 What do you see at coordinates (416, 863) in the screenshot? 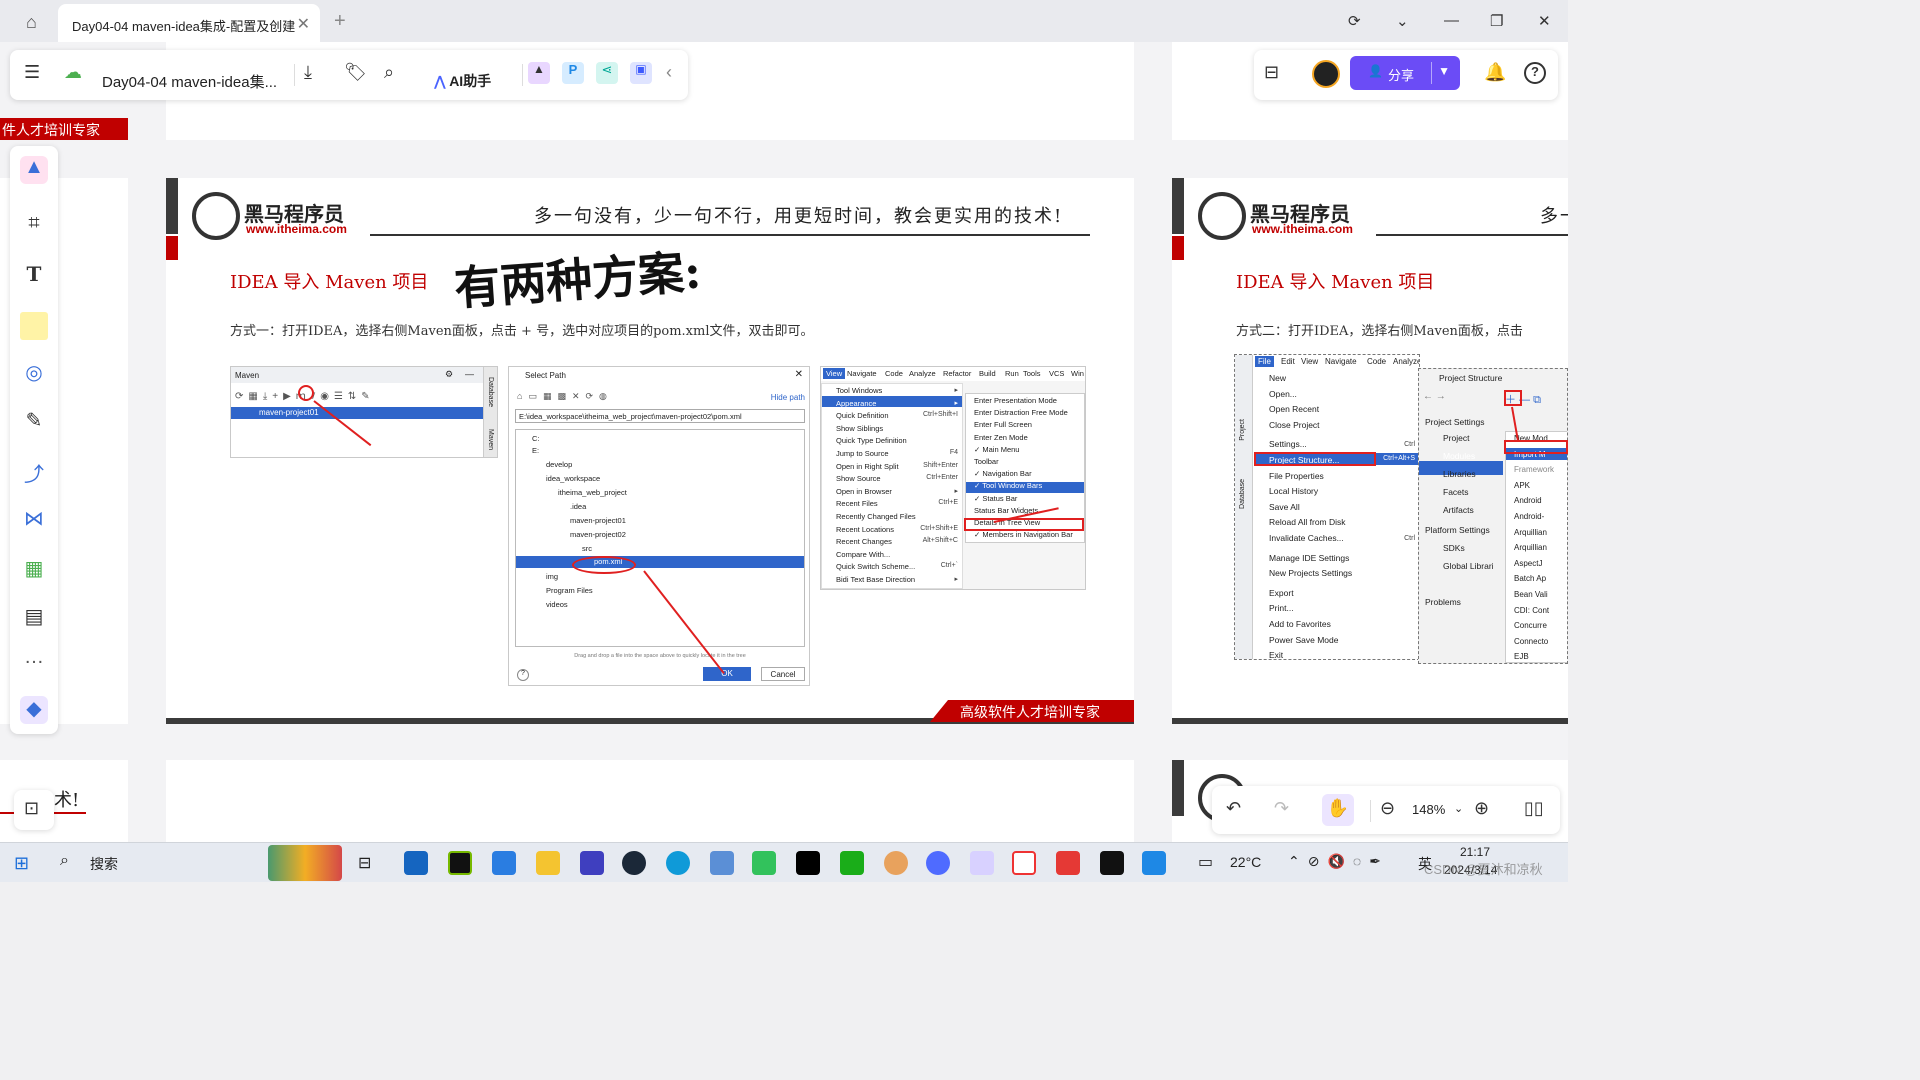
I see `store-icon` at bounding box center [416, 863].